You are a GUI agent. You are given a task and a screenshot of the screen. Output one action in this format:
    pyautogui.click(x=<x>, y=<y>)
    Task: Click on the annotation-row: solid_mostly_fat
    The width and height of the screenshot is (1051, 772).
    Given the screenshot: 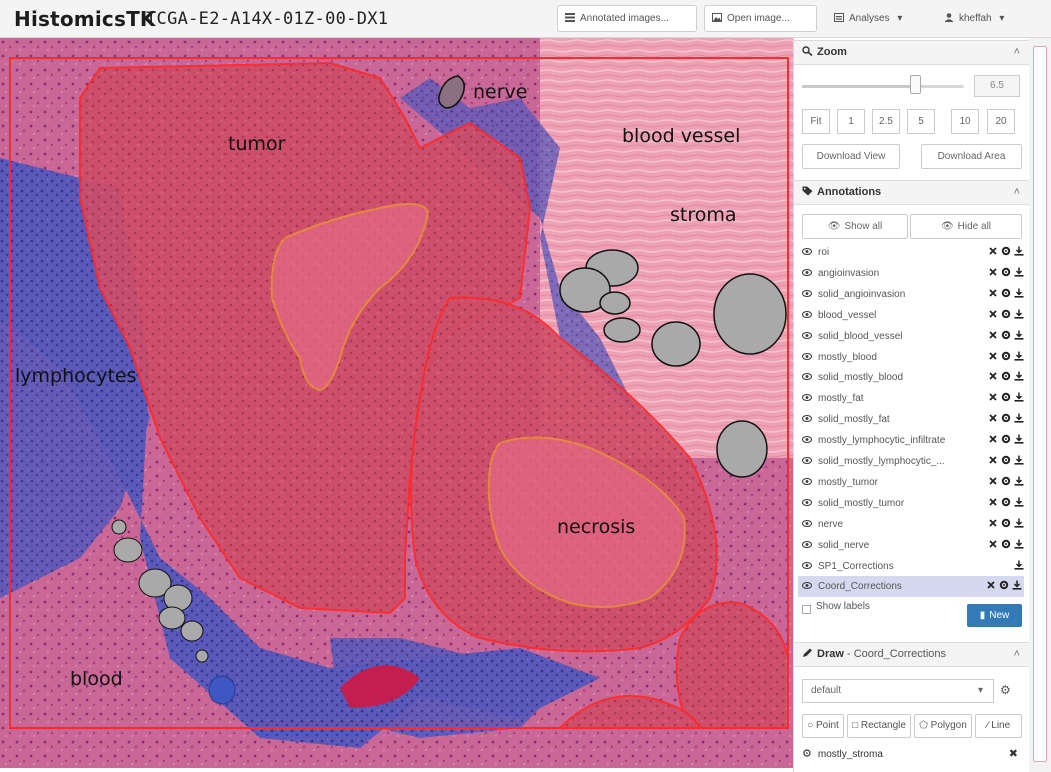 What is the action you would take?
    pyautogui.click(x=913, y=419)
    